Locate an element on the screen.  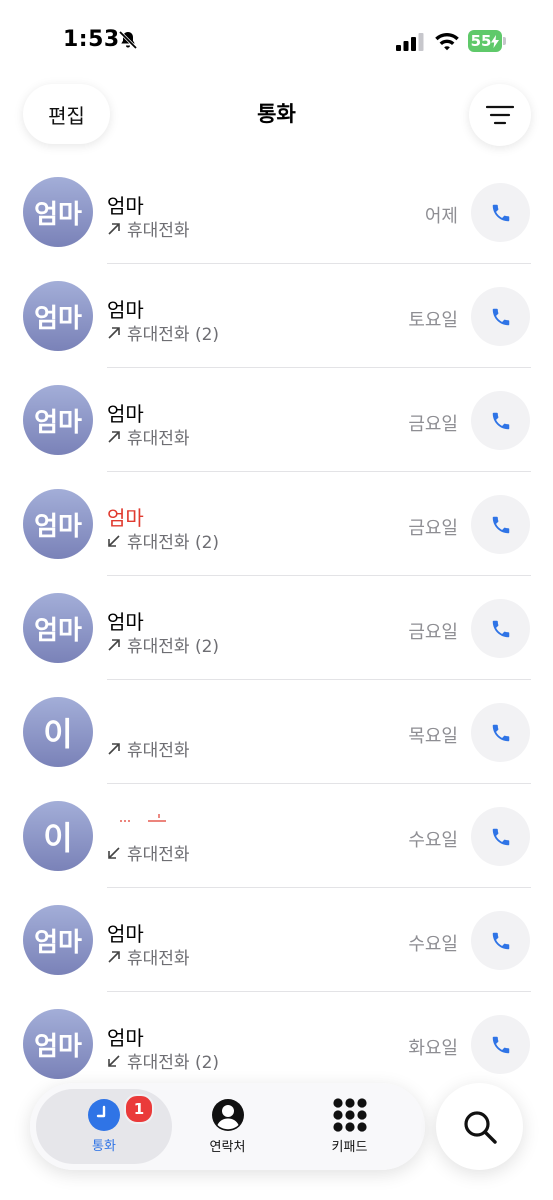
call-row: 엄마 엄마 휴대전화 금요일 is located at coordinates (276, 420).